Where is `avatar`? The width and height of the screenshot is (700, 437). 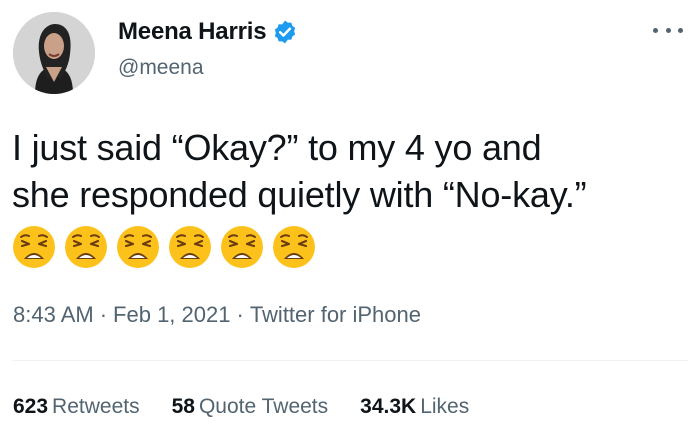
avatar is located at coordinates (54, 53).